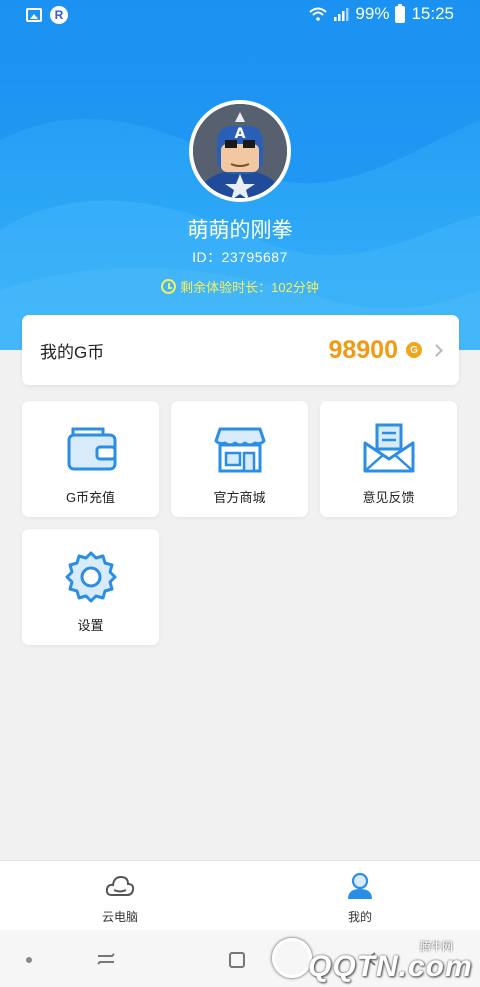 The height and width of the screenshot is (987, 480). What do you see at coordinates (341, 14) in the screenshot?
I see `signal-icon` at bounding box center [341, 14].